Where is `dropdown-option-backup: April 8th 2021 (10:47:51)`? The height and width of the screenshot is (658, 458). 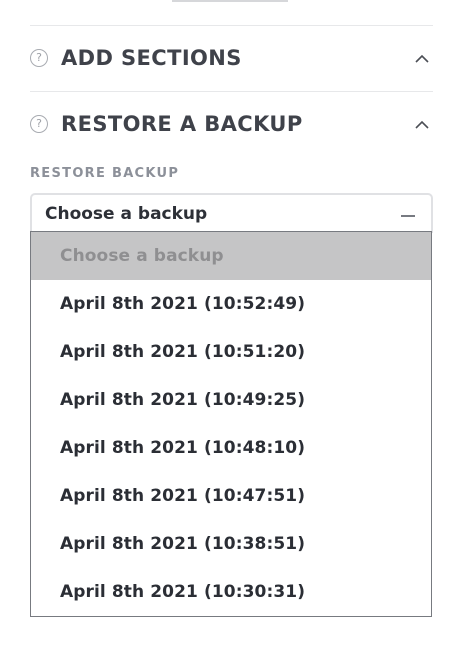
dropdown-option-backup: April 8th 2021 (10:47:51) is located at coordinates (231, 496).